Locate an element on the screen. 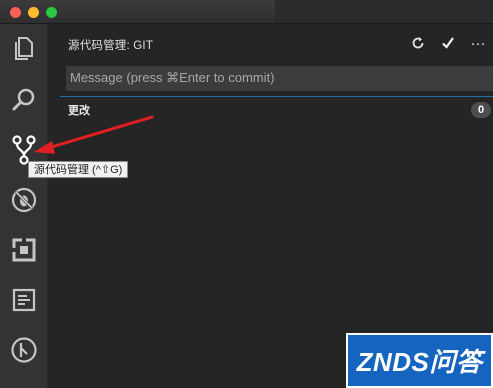 This screenshot has width=493, height=388. source-control-tooltip: 源代码管理 (^⇧G) is located at coordinates (78, 169).